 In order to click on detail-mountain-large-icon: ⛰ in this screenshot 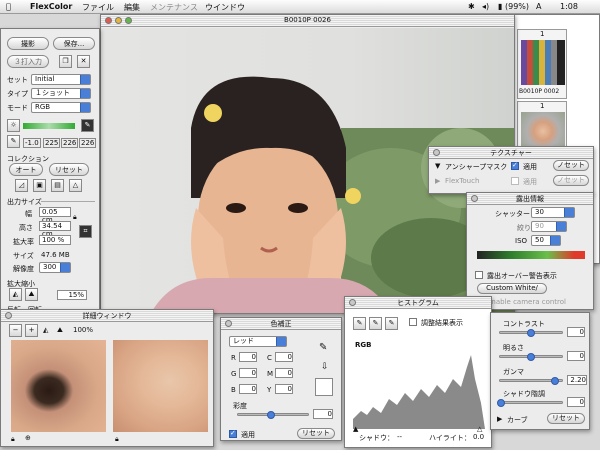, I will do `click(60, 330)`.